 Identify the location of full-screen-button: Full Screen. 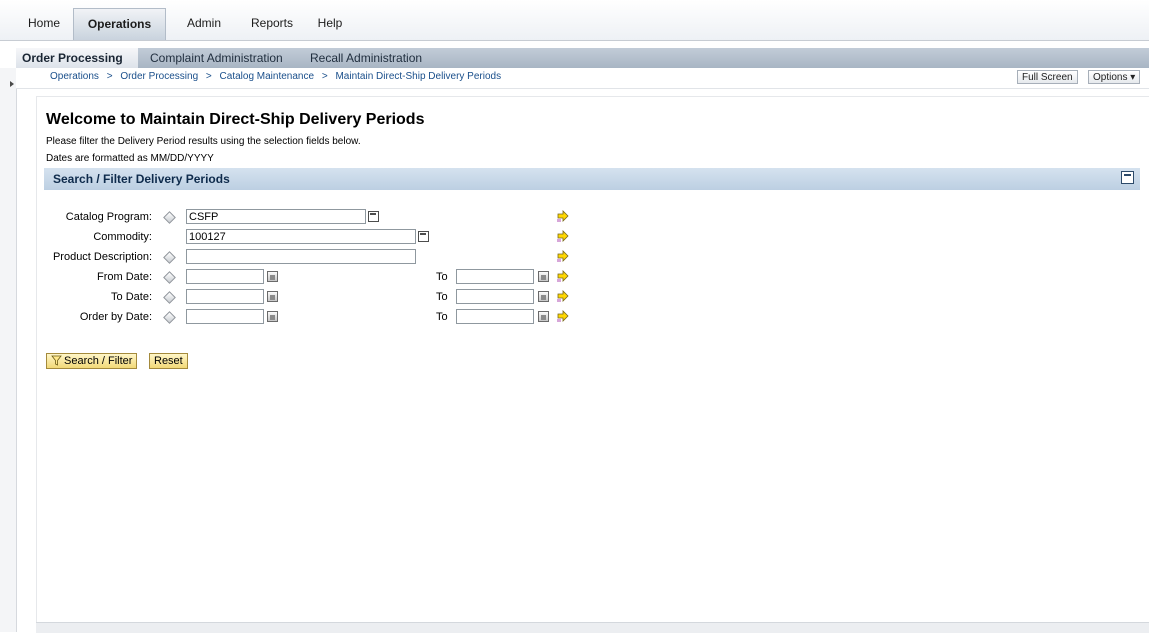
(1047, 77).